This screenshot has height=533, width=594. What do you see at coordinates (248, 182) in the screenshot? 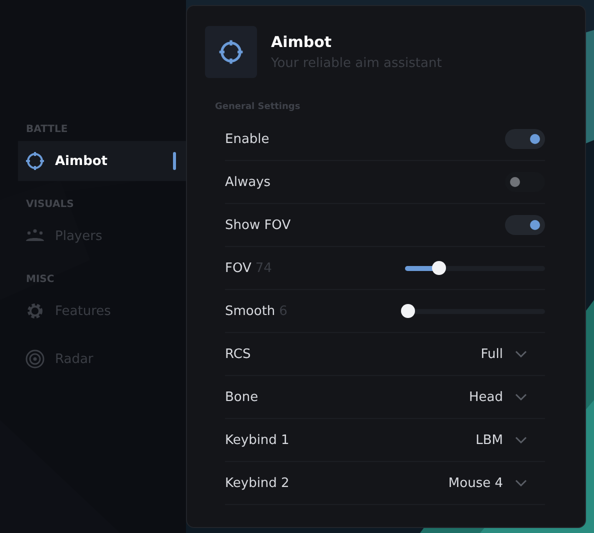
I see `setting-label: Always` at bounding box center [248, 182].